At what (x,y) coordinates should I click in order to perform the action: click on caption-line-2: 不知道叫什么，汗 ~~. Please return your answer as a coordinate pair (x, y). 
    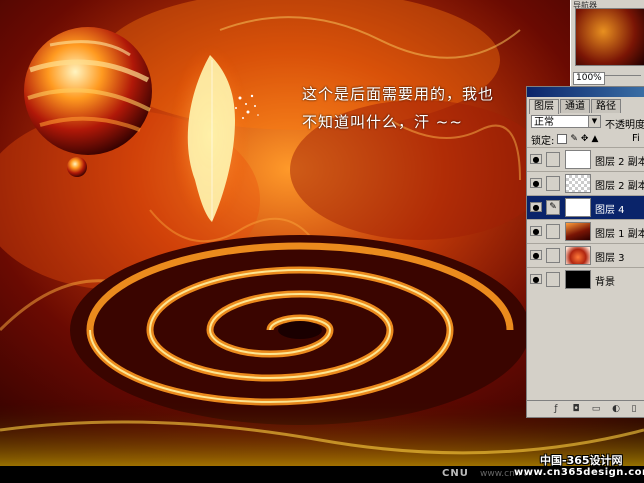
    Looking at the image, I should click on (382, 122).